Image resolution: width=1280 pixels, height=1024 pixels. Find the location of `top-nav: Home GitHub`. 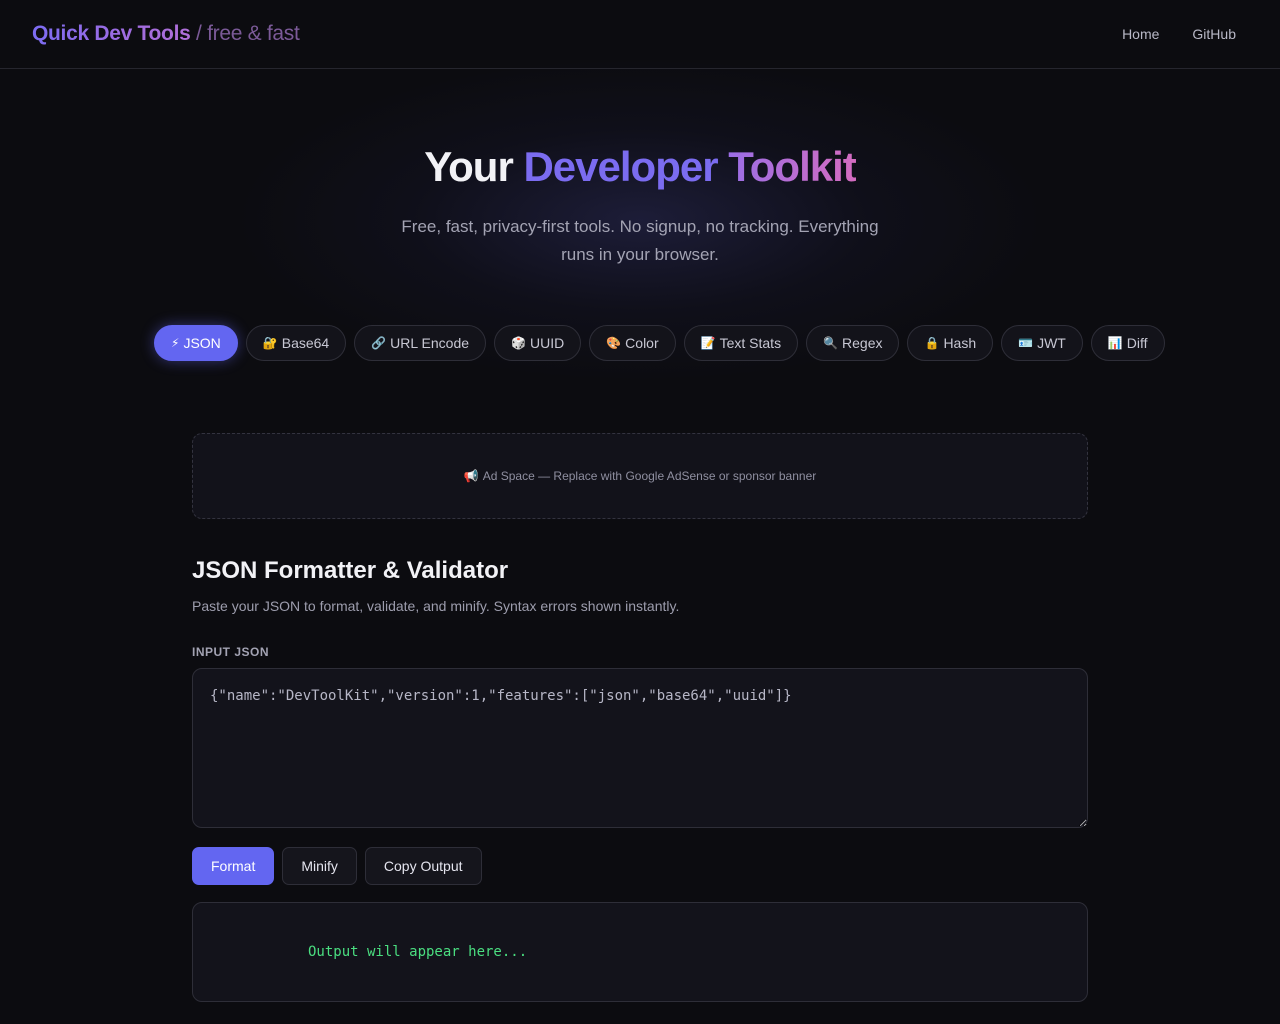

top-nav: Home GitHub is located at coordinates (1179, 34).